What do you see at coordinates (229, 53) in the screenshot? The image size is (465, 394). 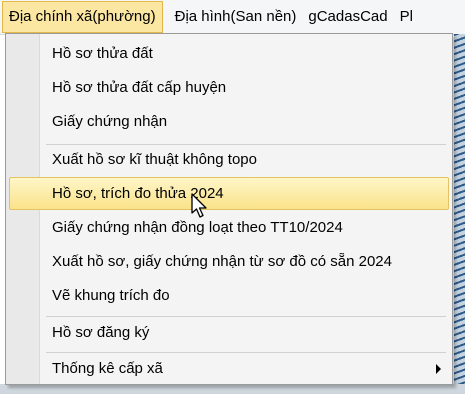 I see `menu-item-ho-so-thua-dat: Hồ sơ thửa đất` at bounding box center [229, 53].